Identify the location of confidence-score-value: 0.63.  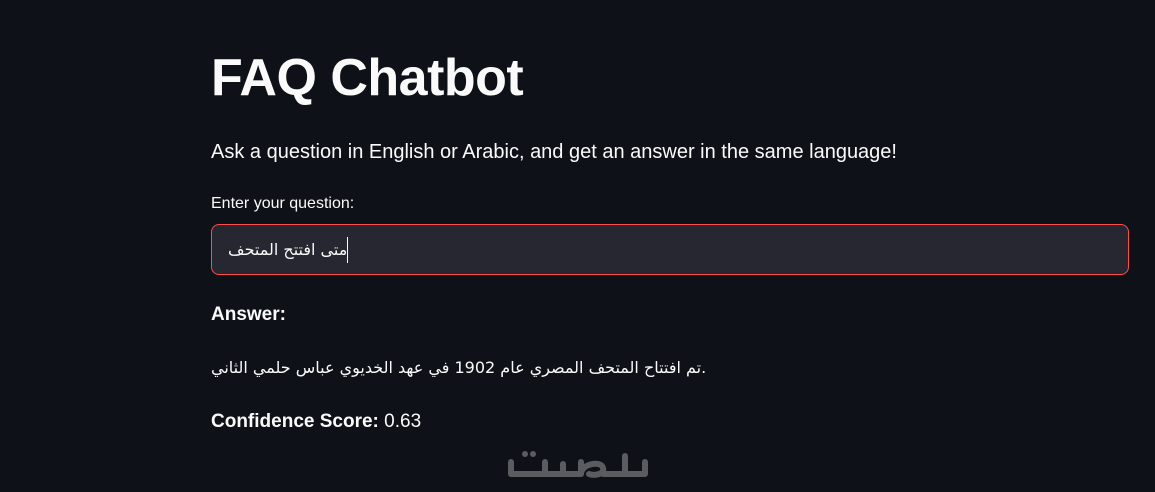
(403, 421).